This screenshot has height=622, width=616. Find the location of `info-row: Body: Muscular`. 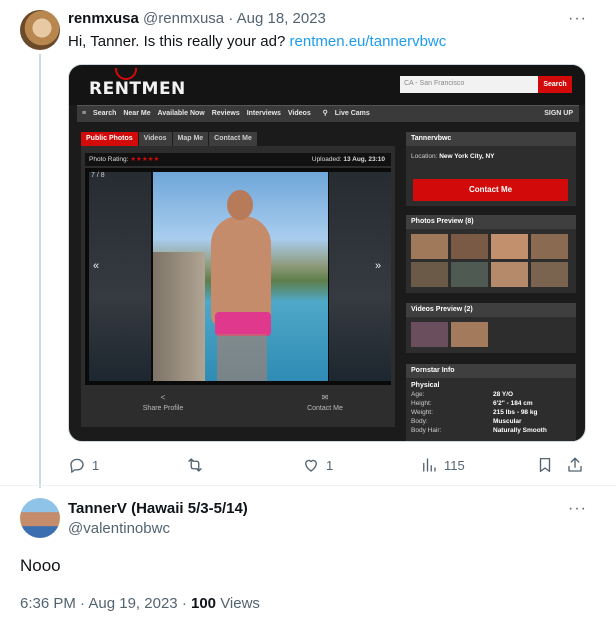

info-row: Body: Muscular is located at coordinates (491, 421).